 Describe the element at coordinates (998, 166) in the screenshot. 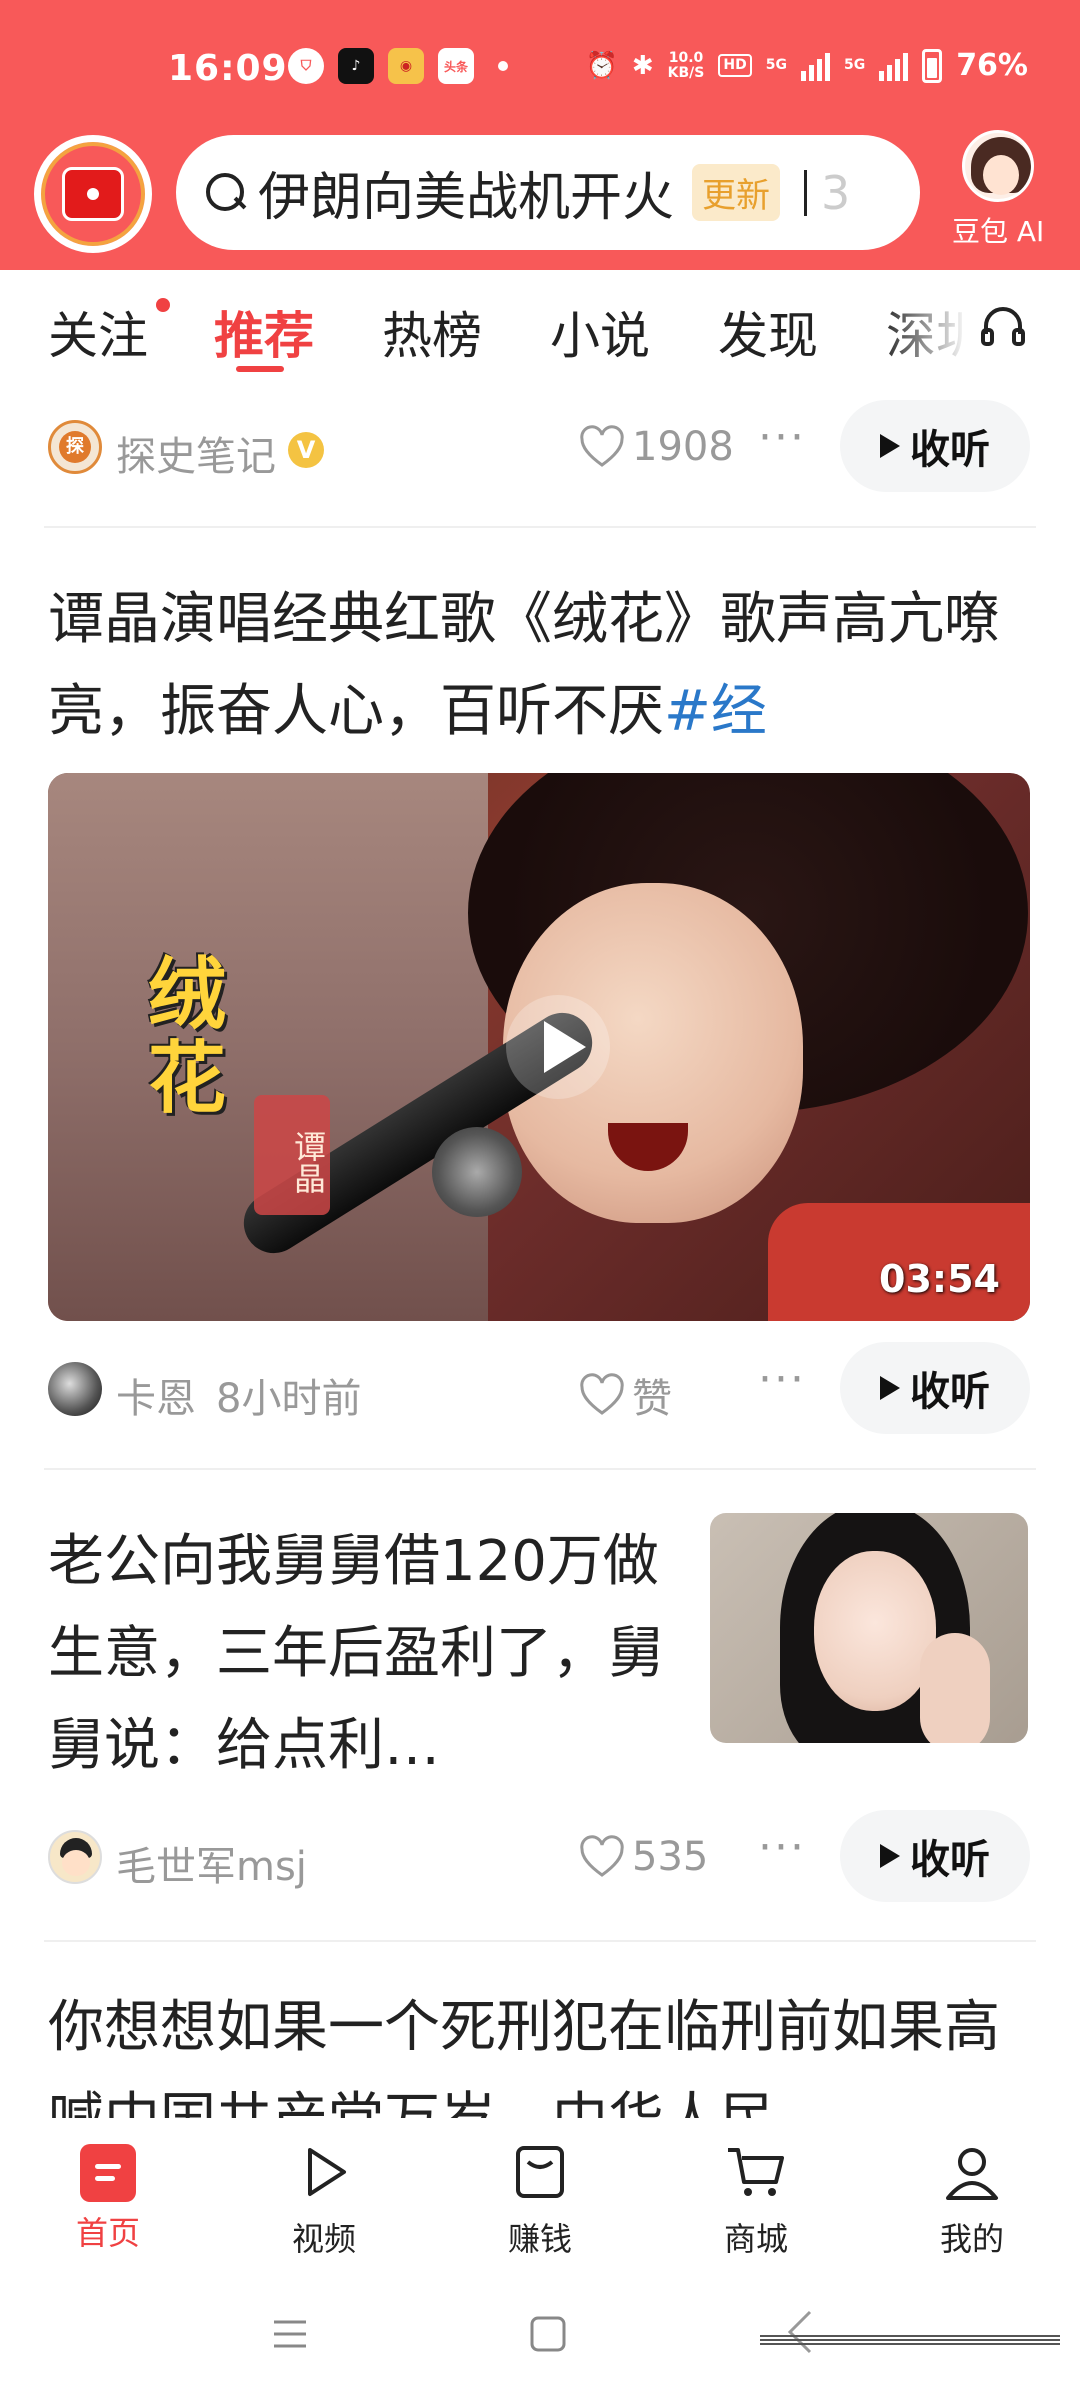

I see `doubao-ai-avatar` at that location.